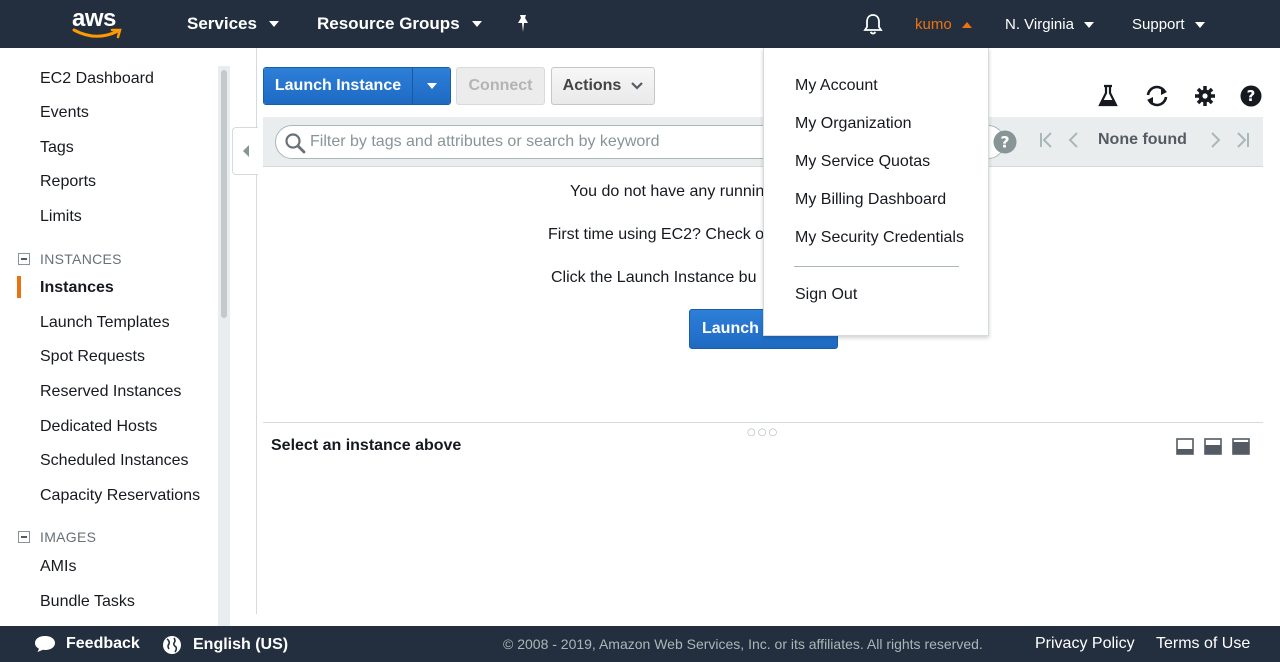 This screenshot has width=1280, height=662. I want to click on scrollbar-thumb, so click(224, 194).